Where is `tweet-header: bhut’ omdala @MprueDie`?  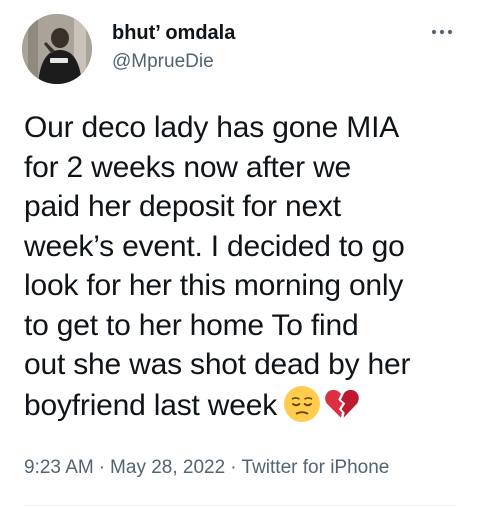 tweet-header: bhut’ omdala @MprueDie is located at coordinates (240, 50).